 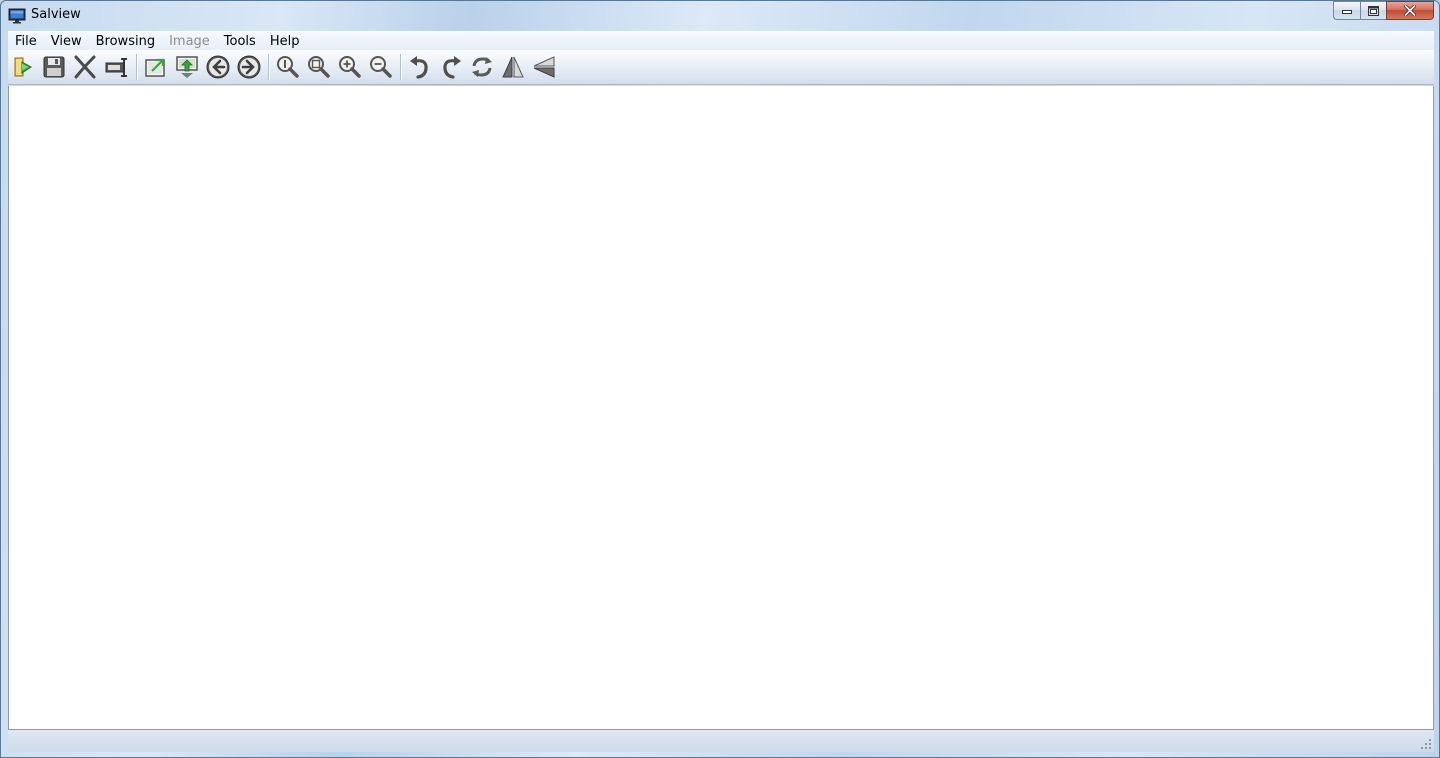 I want to click on actual-size-button, so click(x=288, y=66).